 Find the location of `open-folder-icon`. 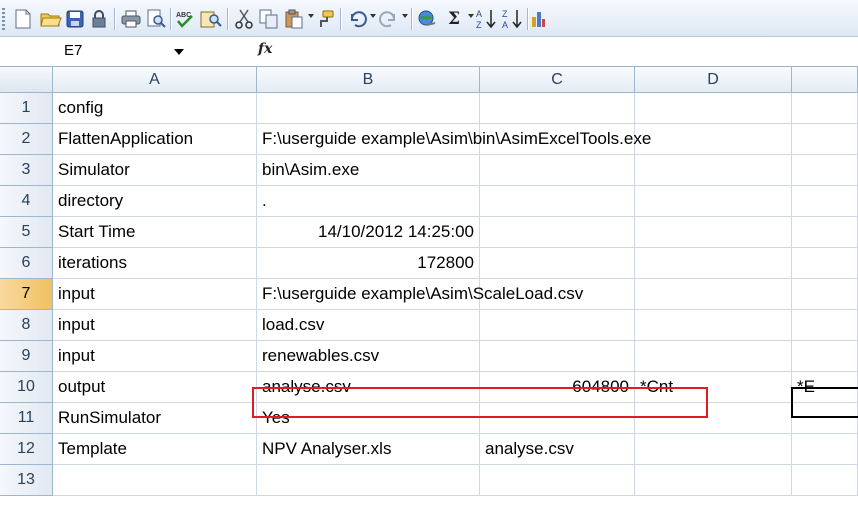

open-folder-icon is located at coordinates (51, 19).